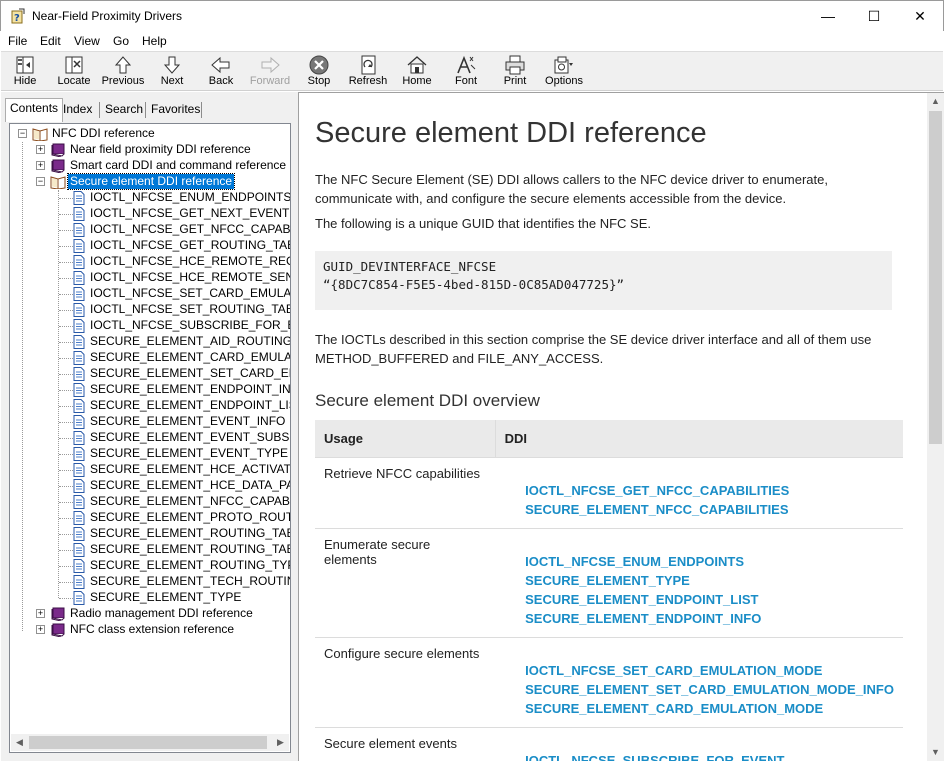 Image resolution: width=944 pixels, height=761 pixels. I want to click on options-button: Options, so click(564, 73).